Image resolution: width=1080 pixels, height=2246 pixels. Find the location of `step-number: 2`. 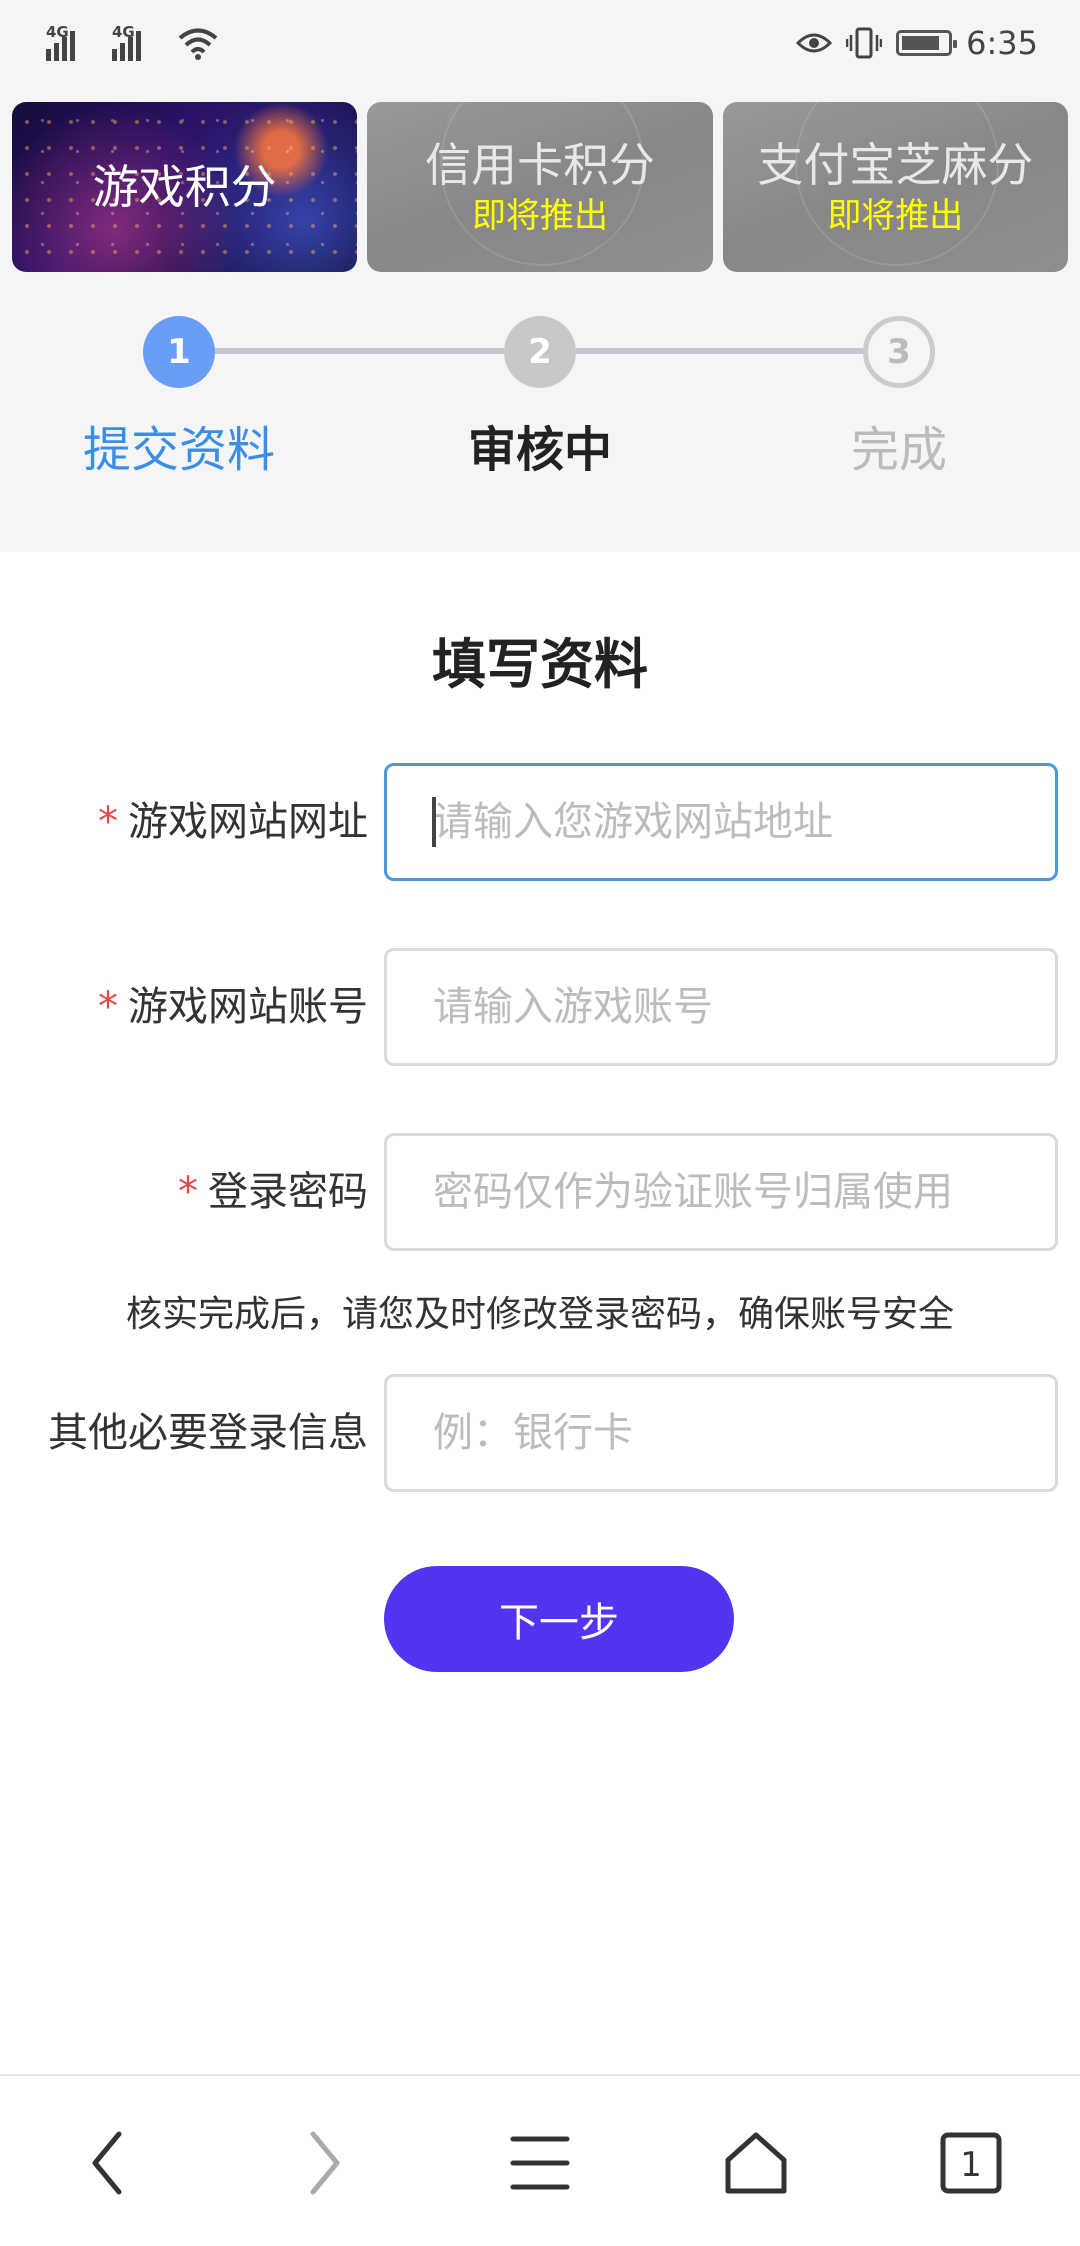

step-number: 2 is located at coordinates (540, 352).